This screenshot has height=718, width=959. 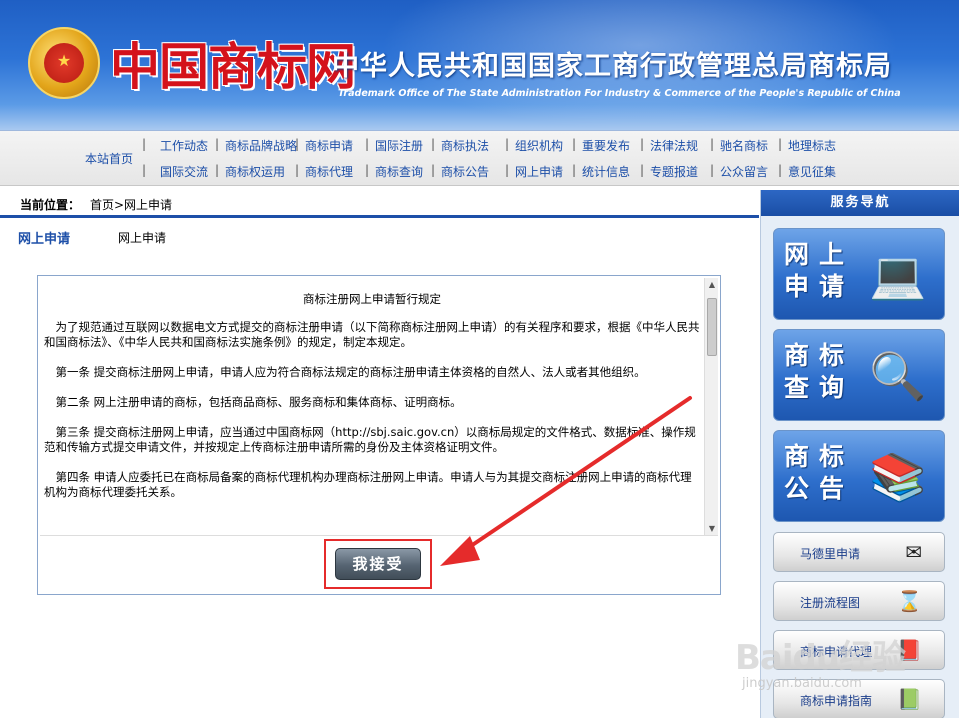 I want to click on hourglass-icon: ⌛, so click(x=909, y=601).